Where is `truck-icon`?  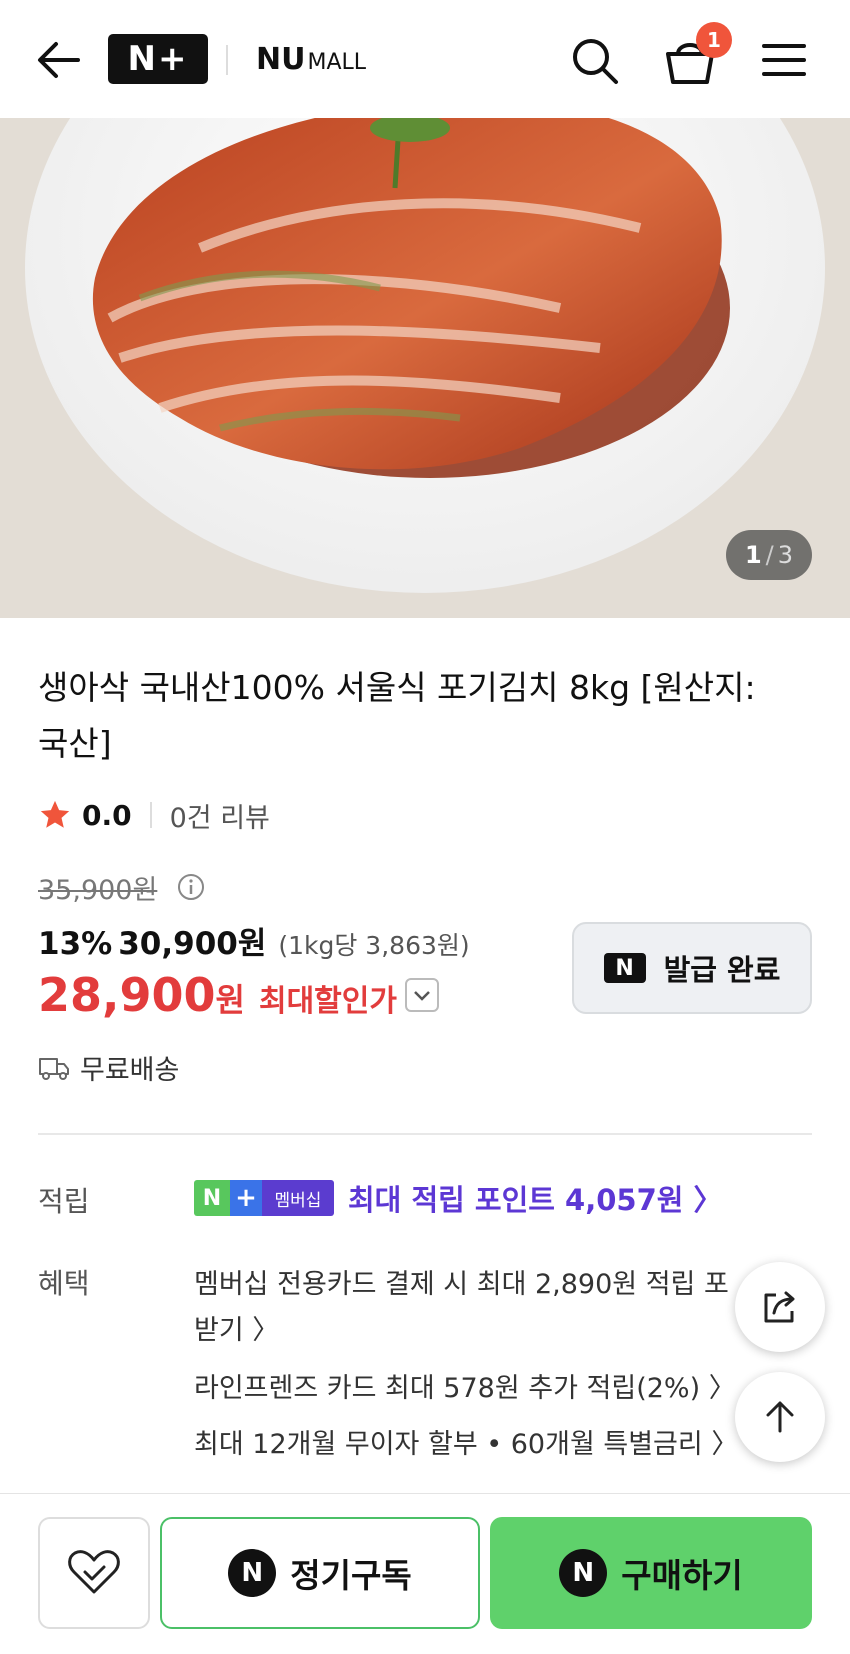 truck-icon is located at coordinates (54, 1068).